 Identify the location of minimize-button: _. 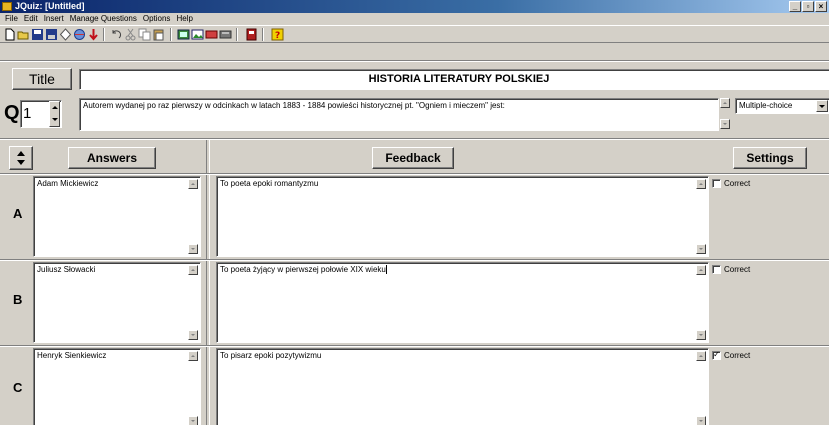
(795, 6).